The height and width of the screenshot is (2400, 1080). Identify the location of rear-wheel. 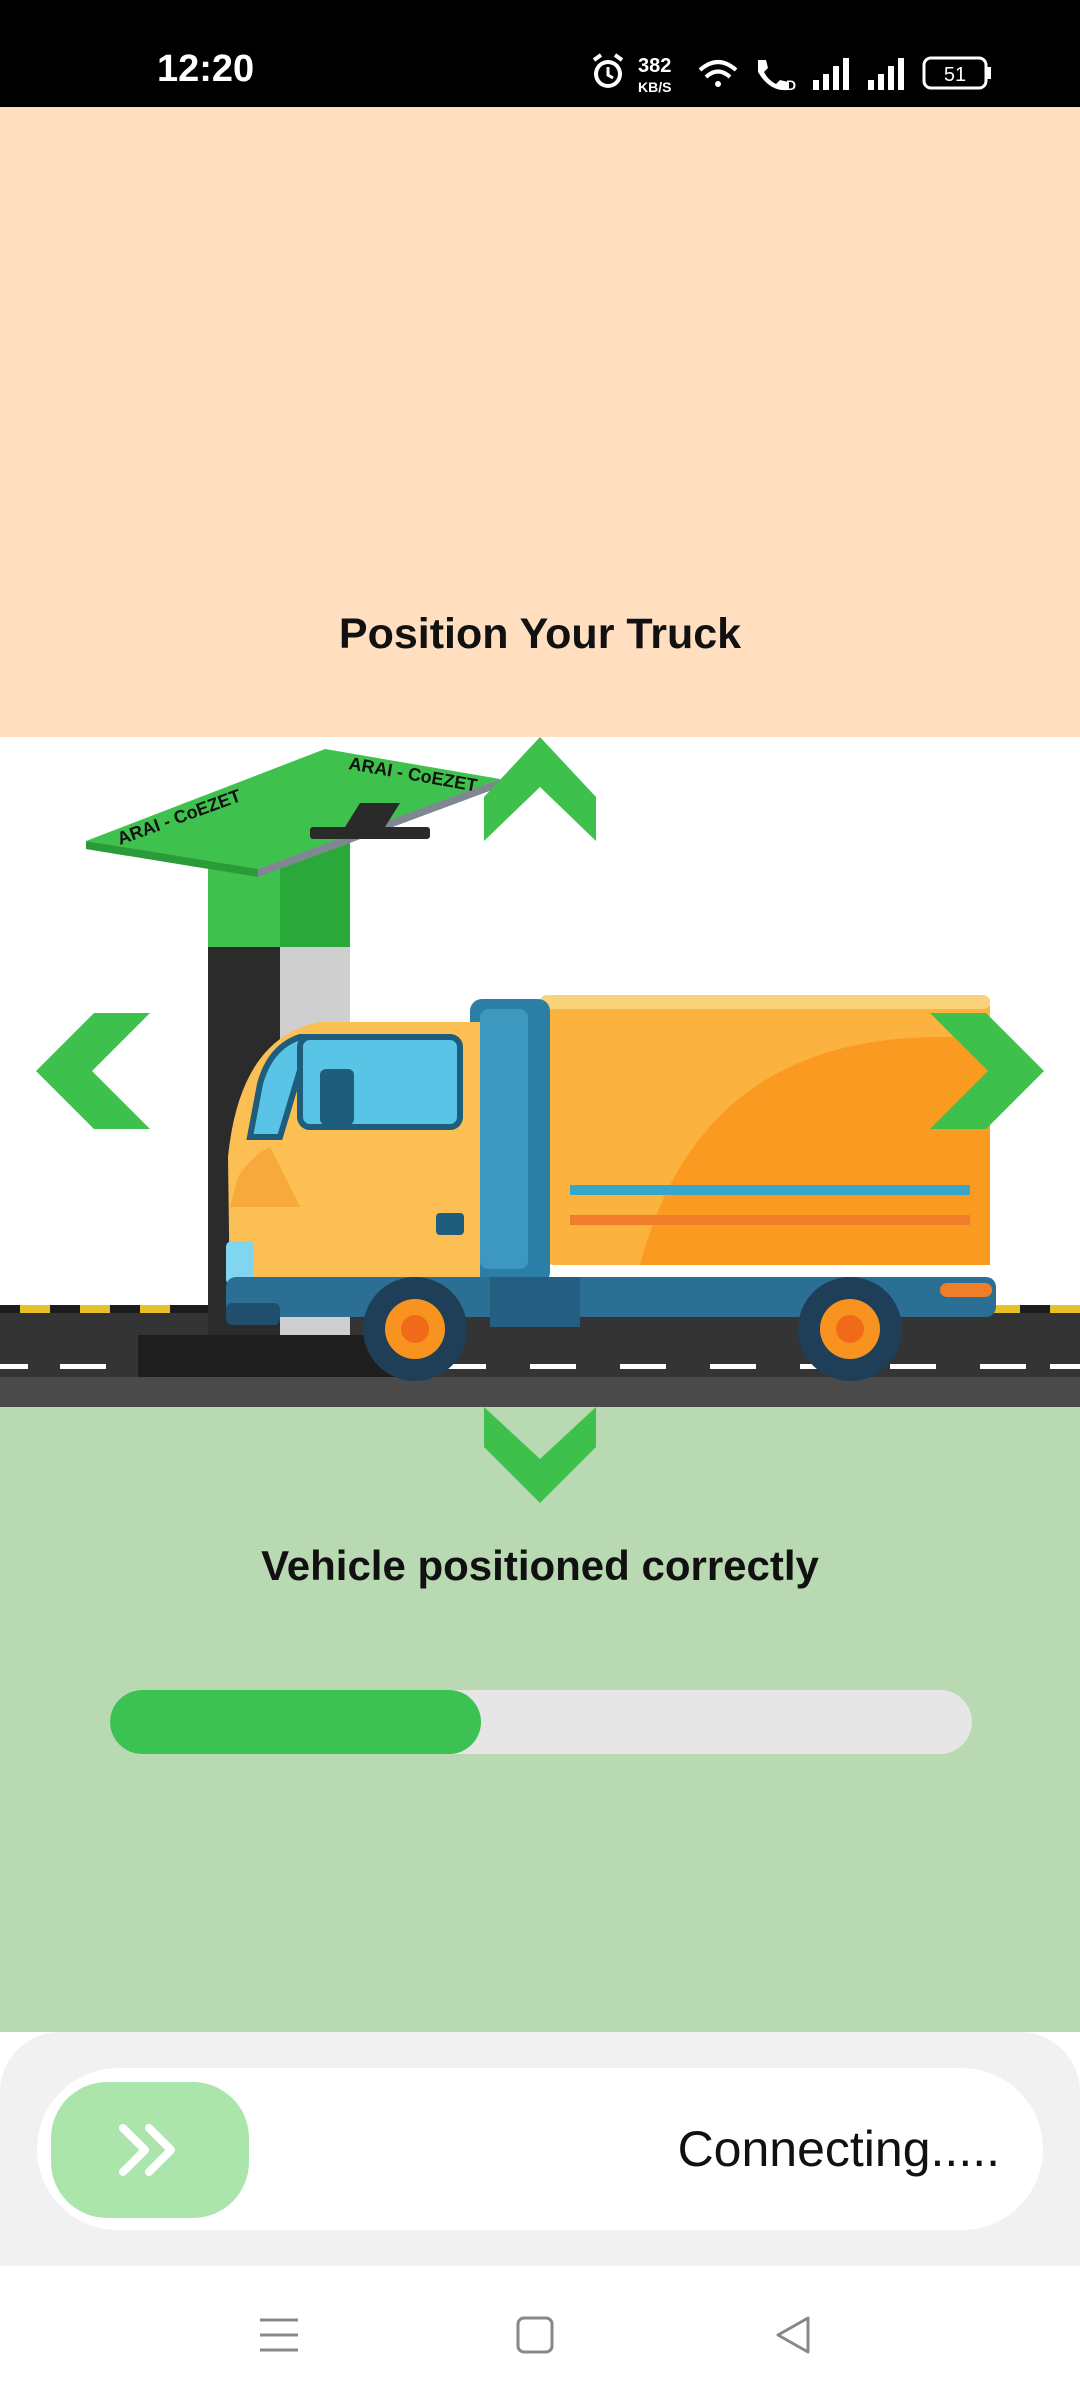
(850, 1329).